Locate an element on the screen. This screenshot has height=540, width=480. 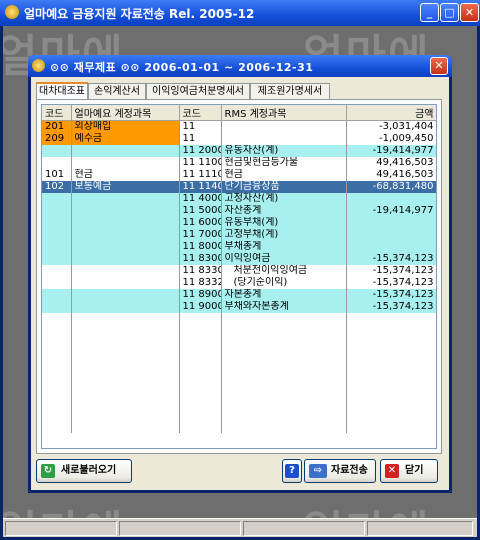
cell-rms-account: 유동자산(계) is located at coordinates (284, 151).